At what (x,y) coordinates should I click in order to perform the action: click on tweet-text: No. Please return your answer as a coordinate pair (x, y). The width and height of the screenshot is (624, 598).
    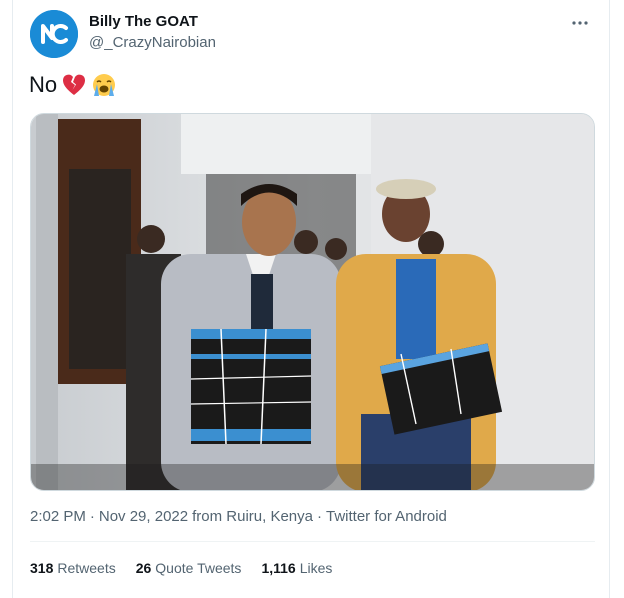
    Looking at the image, I should click on (73, 85).